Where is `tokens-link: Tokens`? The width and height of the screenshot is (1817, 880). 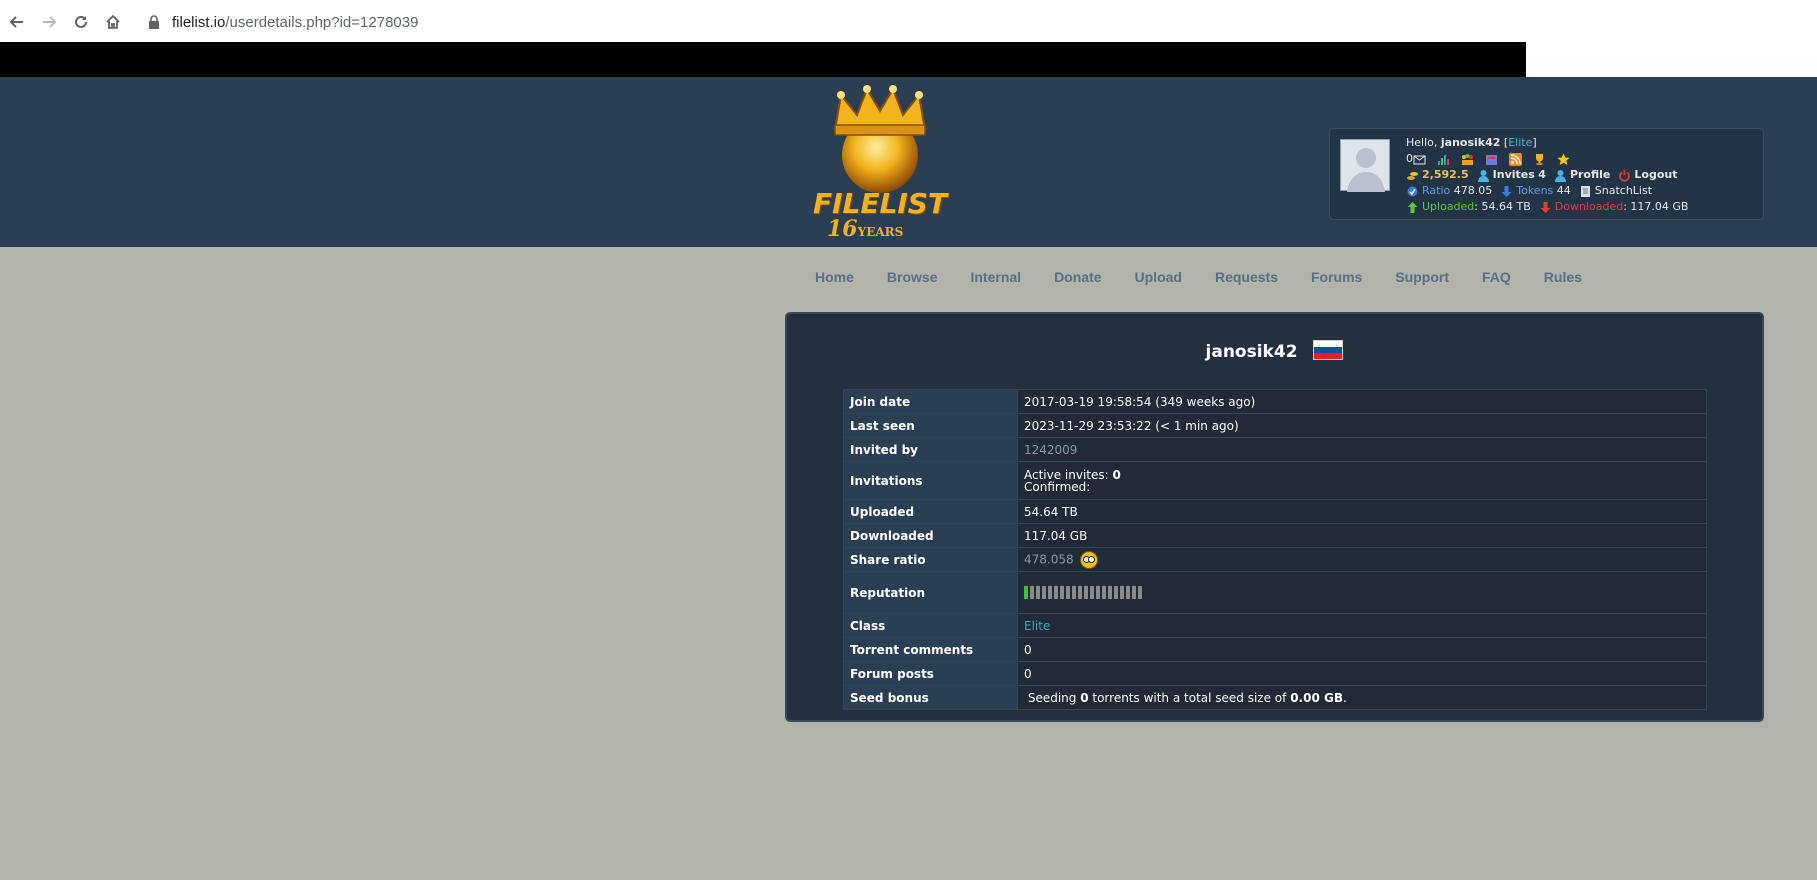
tokens-link: Tokens is located at coordinates (1534, 191).